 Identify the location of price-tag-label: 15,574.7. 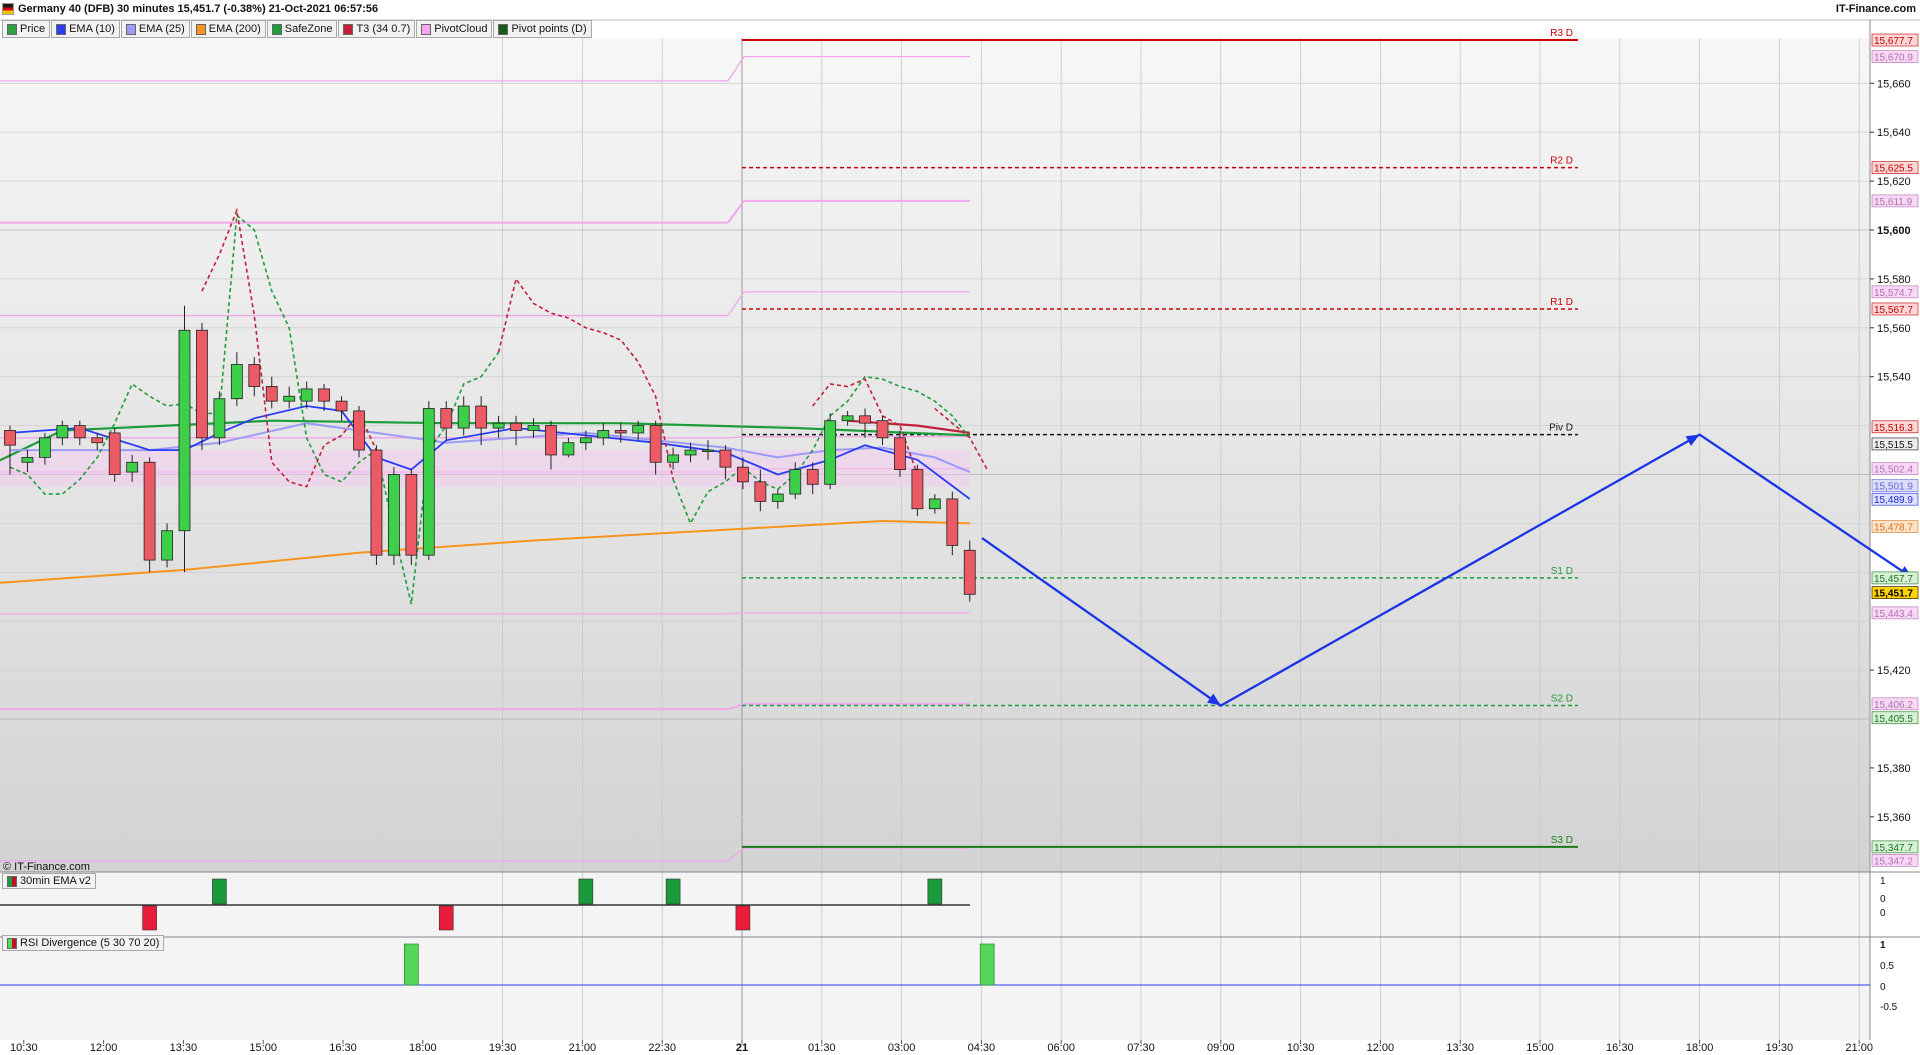
(1893, 293).